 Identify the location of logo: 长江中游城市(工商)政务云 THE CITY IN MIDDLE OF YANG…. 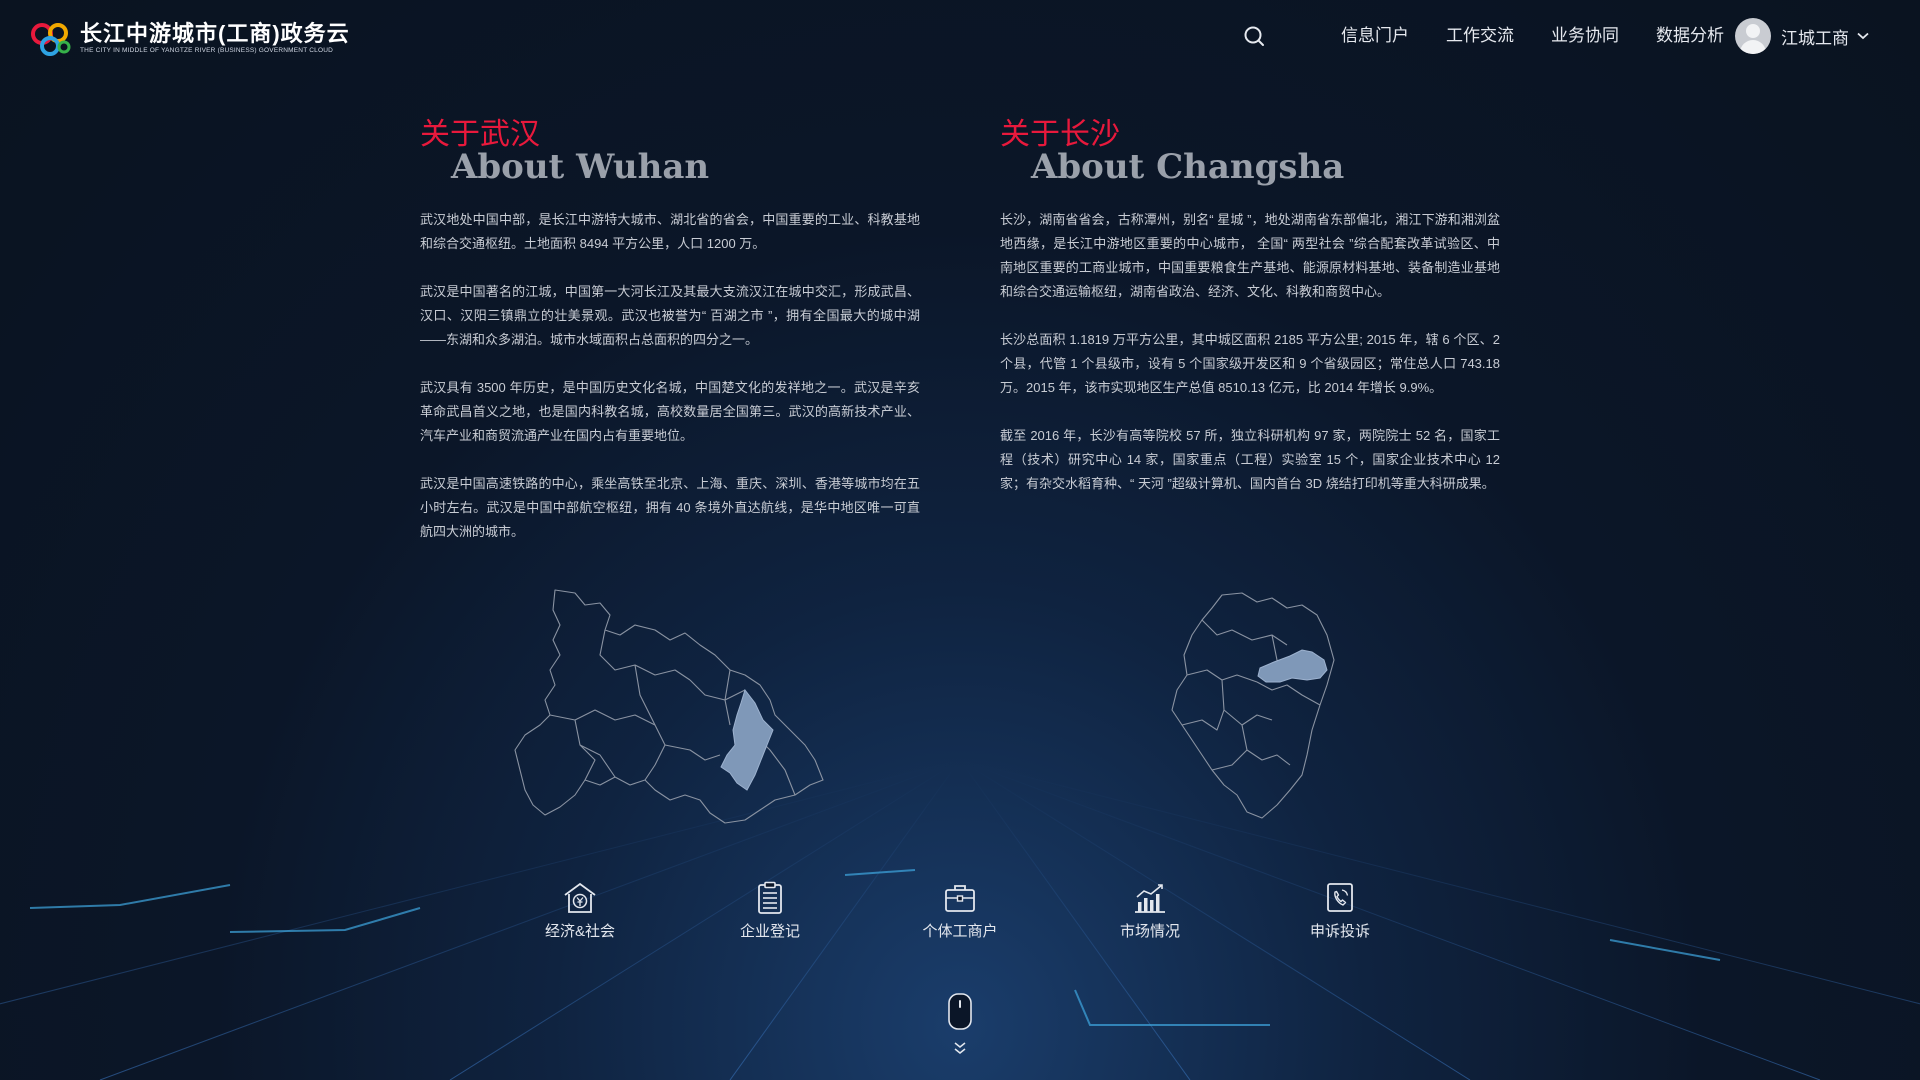
(189, 38).